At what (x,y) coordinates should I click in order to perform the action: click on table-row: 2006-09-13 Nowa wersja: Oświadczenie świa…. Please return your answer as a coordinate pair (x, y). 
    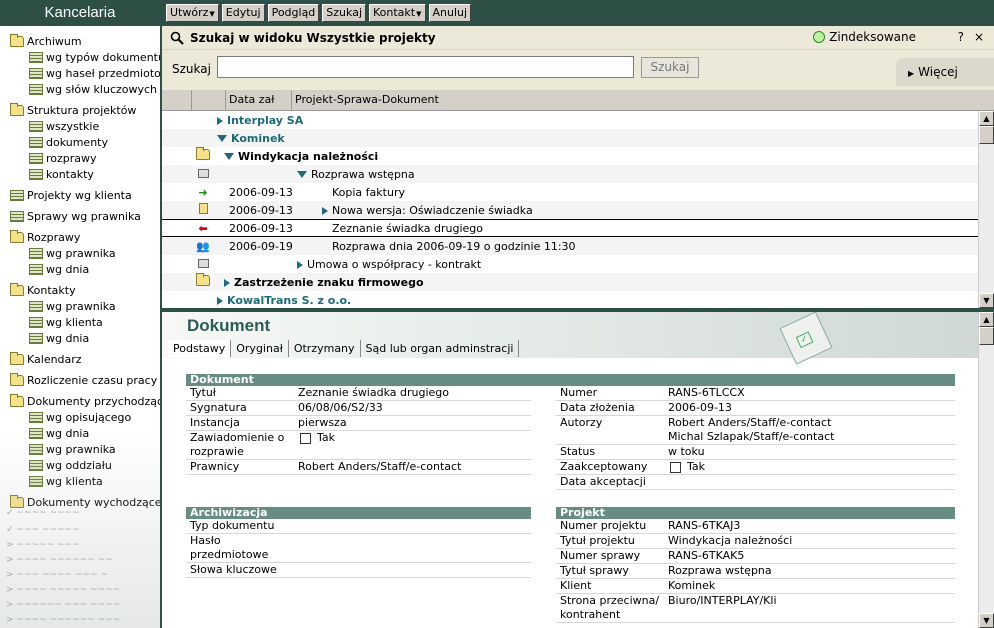
    Looking at the image, I should click on (570, 210).